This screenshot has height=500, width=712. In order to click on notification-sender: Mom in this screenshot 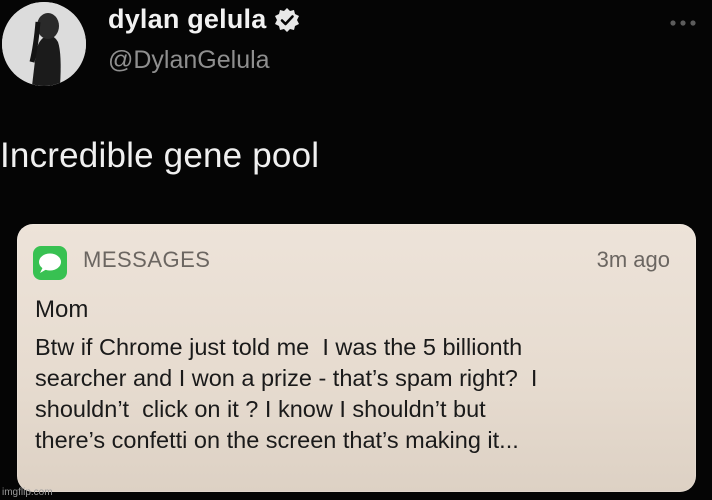, I will do `click(62, 309)`.